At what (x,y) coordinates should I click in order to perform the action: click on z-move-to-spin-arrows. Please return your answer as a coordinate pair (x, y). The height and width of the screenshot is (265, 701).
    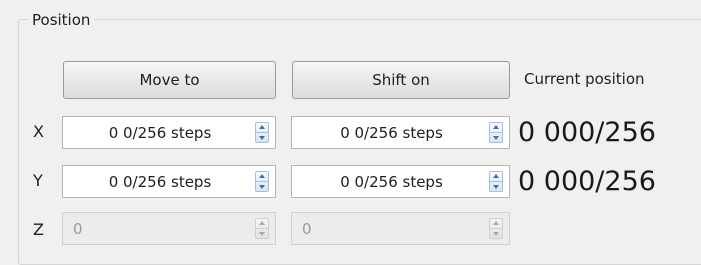
    Looking at the image, I should click on (262, 228).